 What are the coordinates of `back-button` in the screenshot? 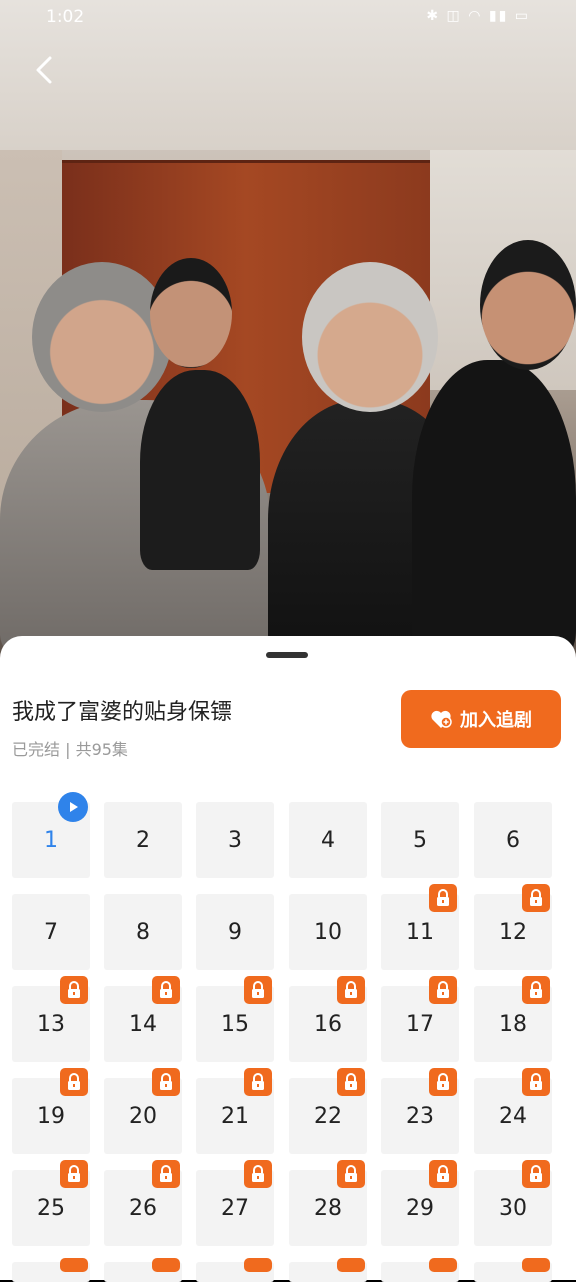 It's located at (46, 70).